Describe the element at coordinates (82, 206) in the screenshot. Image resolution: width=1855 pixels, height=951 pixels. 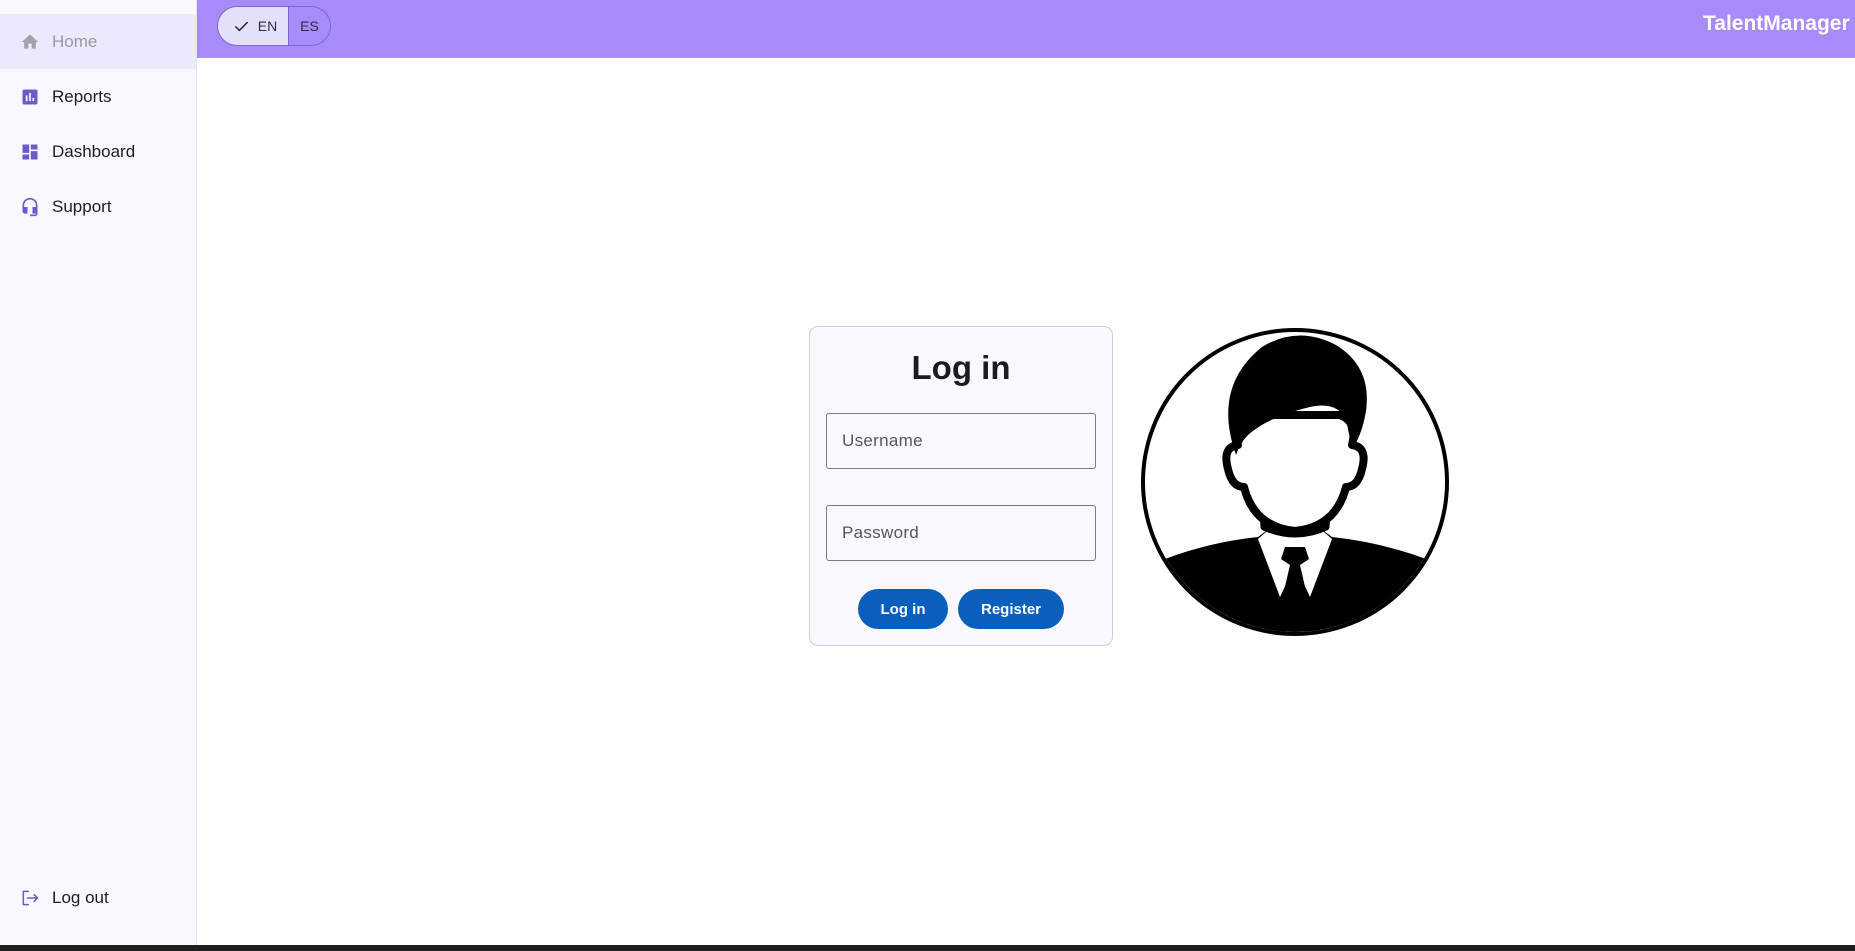
I see `sidebar-item-label: Support` at that location.